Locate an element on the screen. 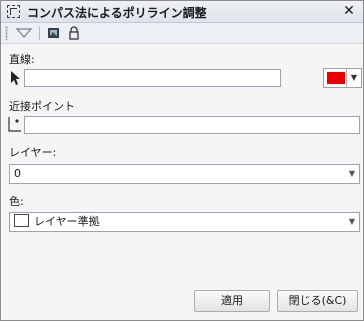  line-input is located at coordinates (152, 78).